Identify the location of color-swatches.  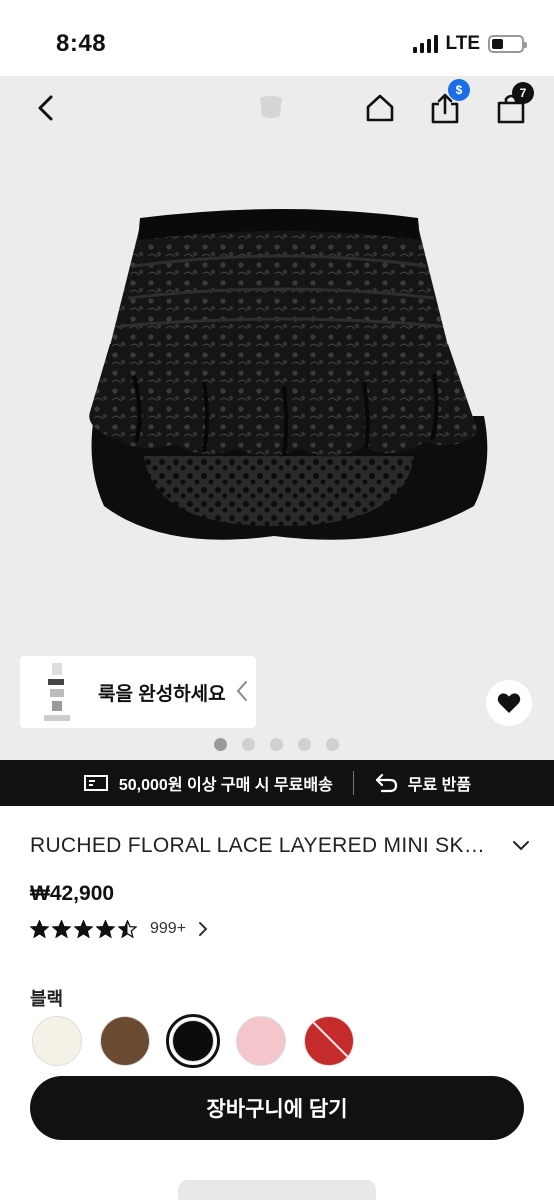
(193, 1041).